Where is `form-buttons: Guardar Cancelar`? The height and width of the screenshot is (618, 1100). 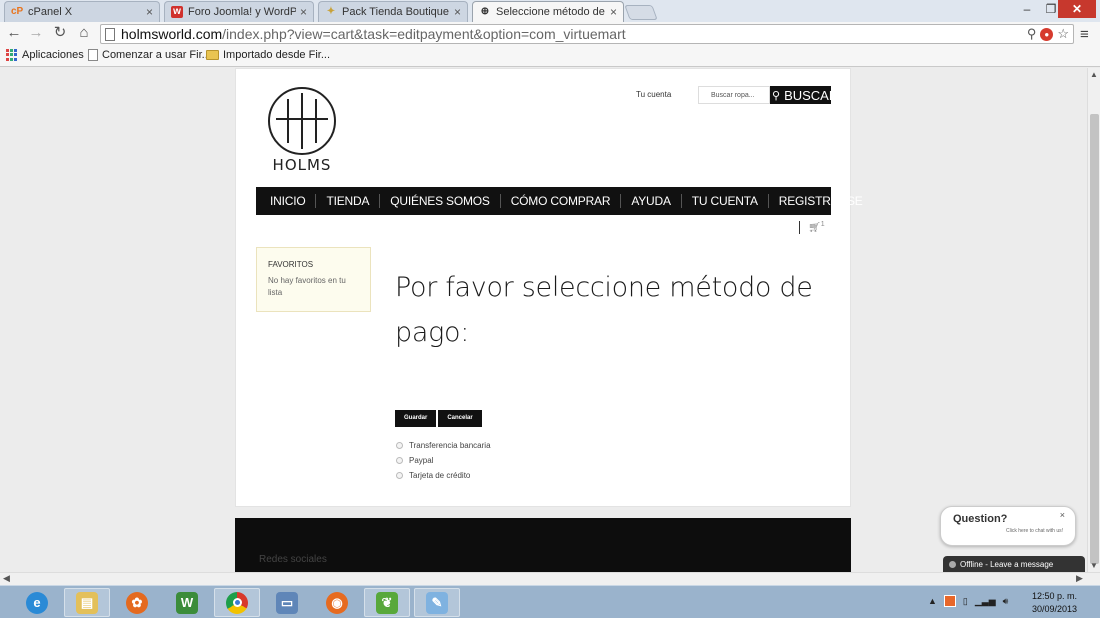
form-buttons: Guardar Cancelar is located at coordinates (438, 418).